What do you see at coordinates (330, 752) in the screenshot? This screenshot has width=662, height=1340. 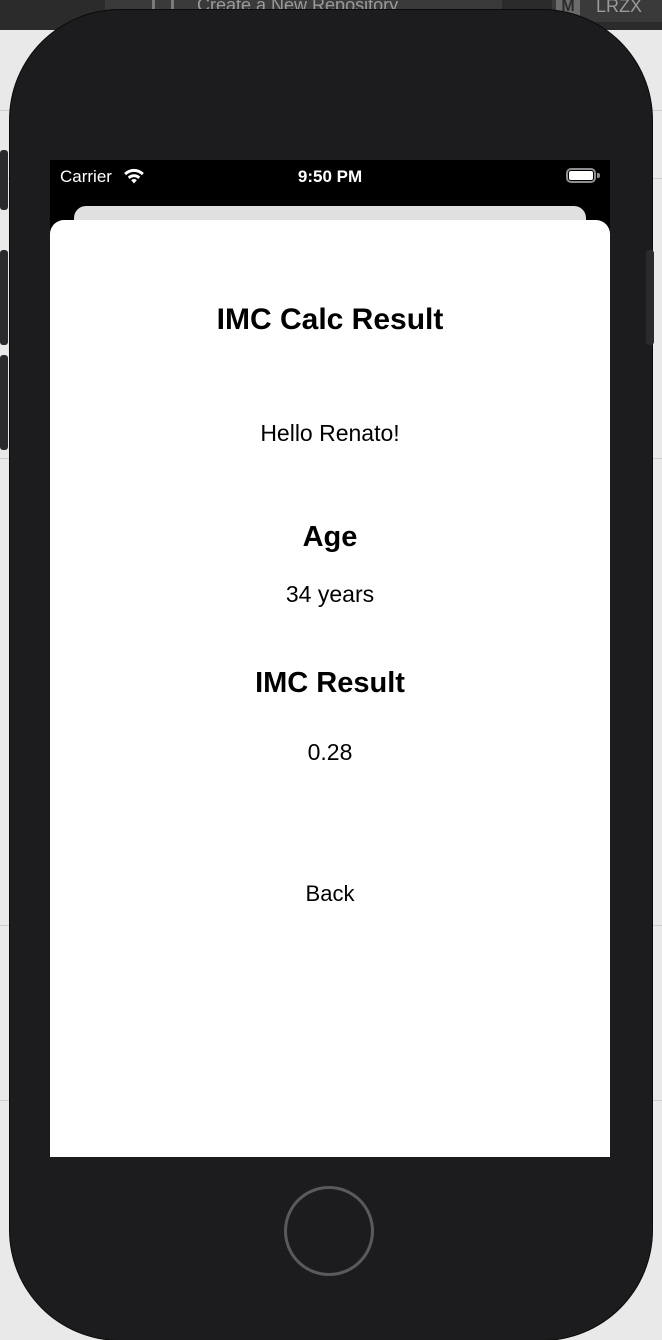 I see `imc-result-value: 0.28` at bounding box center [330, 752].